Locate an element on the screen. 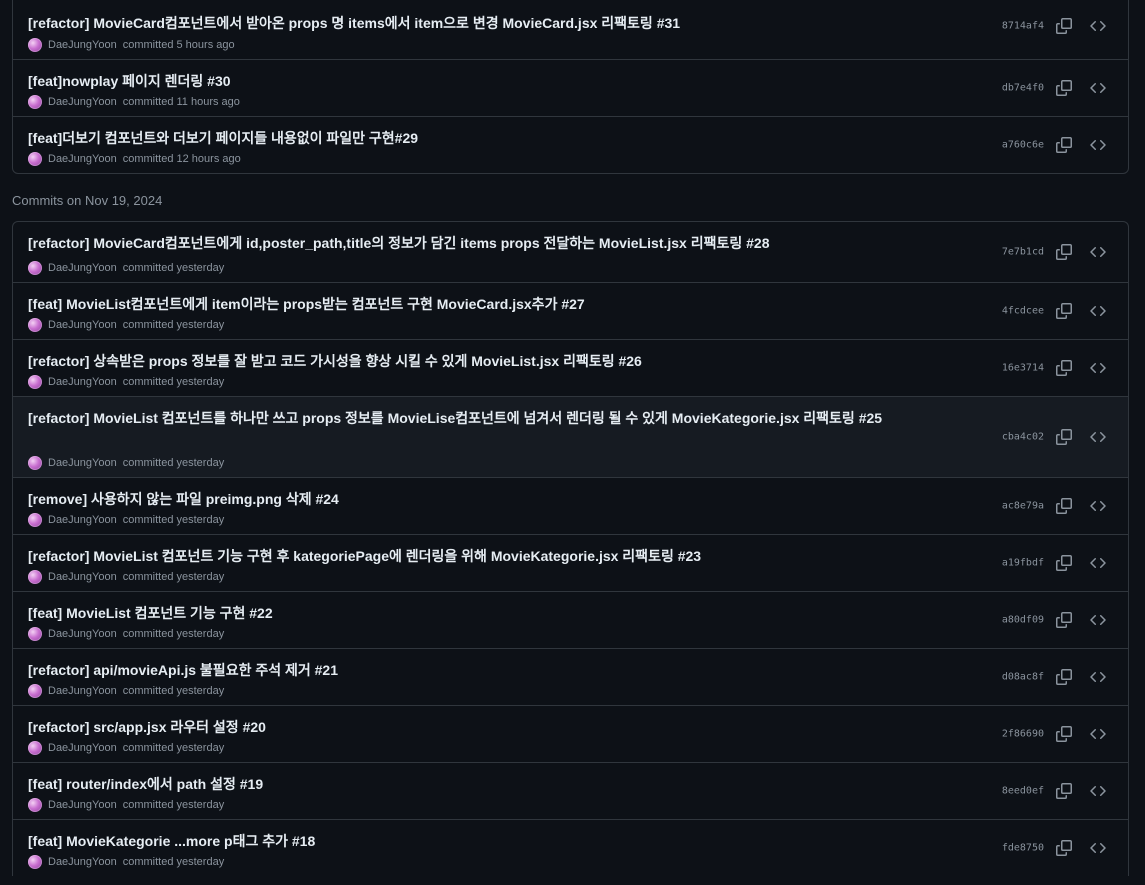 This screenshot has width=1145, height=885. commit-sha: 7e7b1cd is located at coordinates (1023, 252).